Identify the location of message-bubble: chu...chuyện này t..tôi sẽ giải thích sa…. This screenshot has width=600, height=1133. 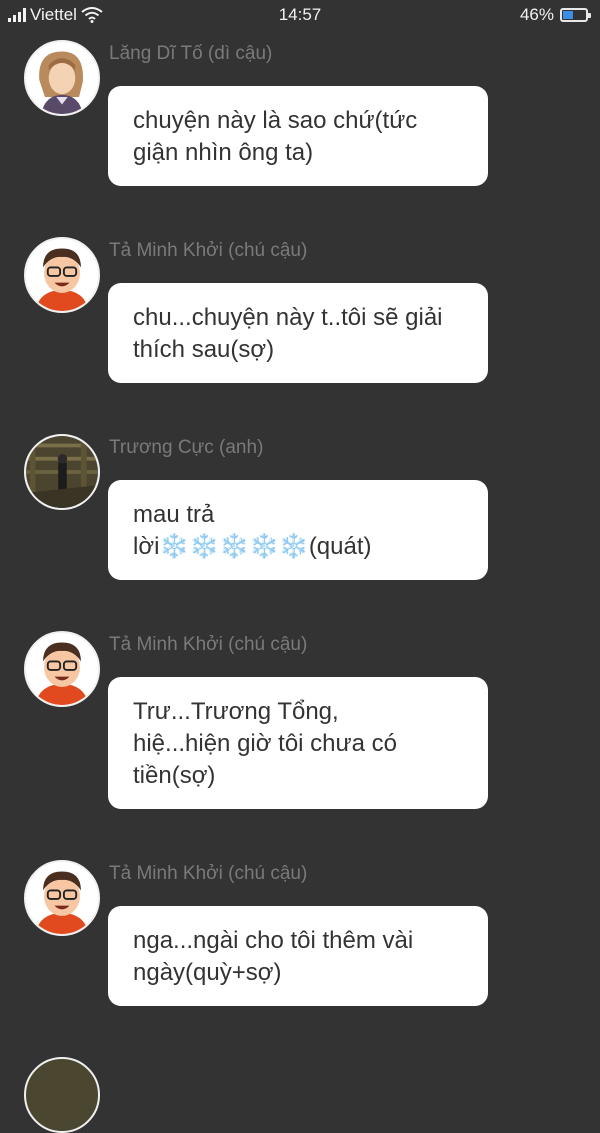
(298, 333).